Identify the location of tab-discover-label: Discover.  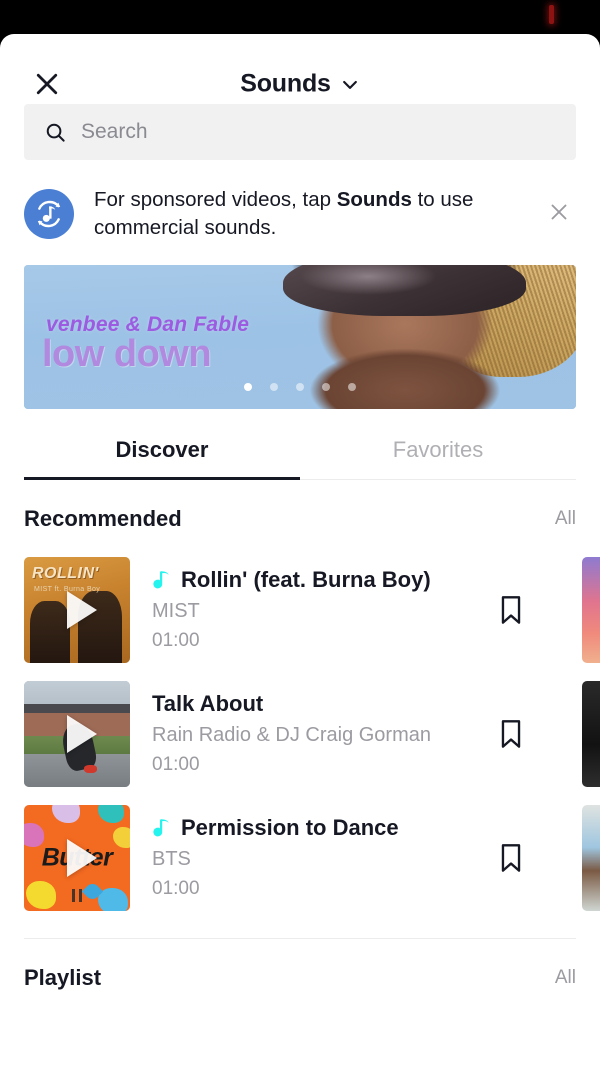
(162, 449).